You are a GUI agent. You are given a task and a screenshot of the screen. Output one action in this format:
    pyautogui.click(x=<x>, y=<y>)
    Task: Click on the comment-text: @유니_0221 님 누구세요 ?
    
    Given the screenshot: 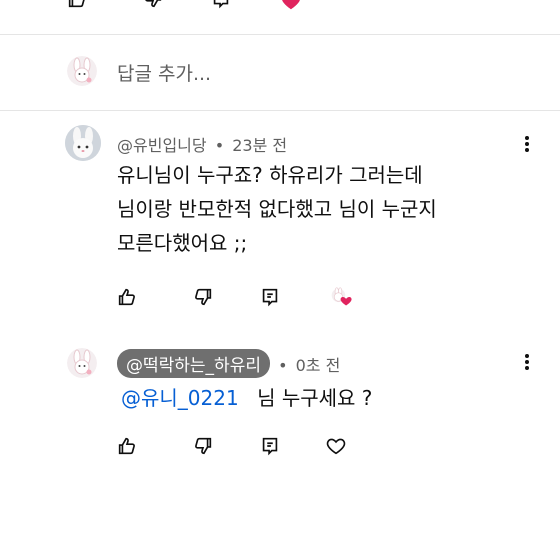 What is the action you would take?
    pyautogui.click(x=246, y=398)
    